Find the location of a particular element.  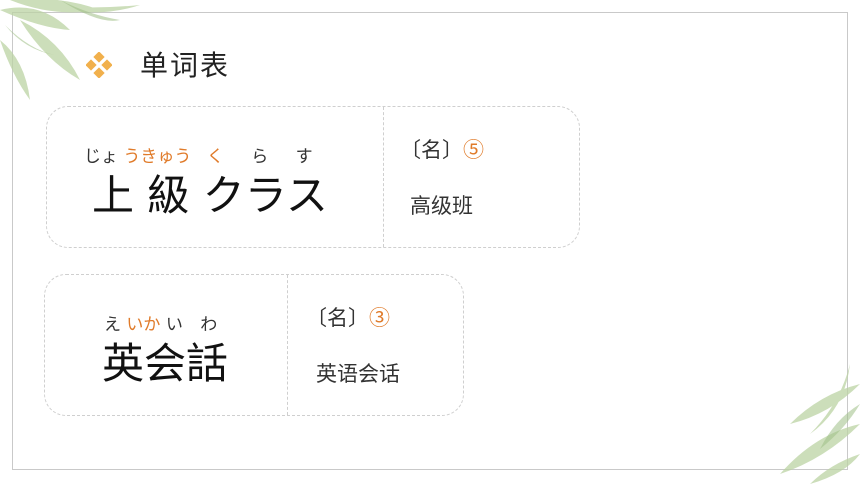

vocab-word: 上 級 クラス is located at coordinates (210, 195).